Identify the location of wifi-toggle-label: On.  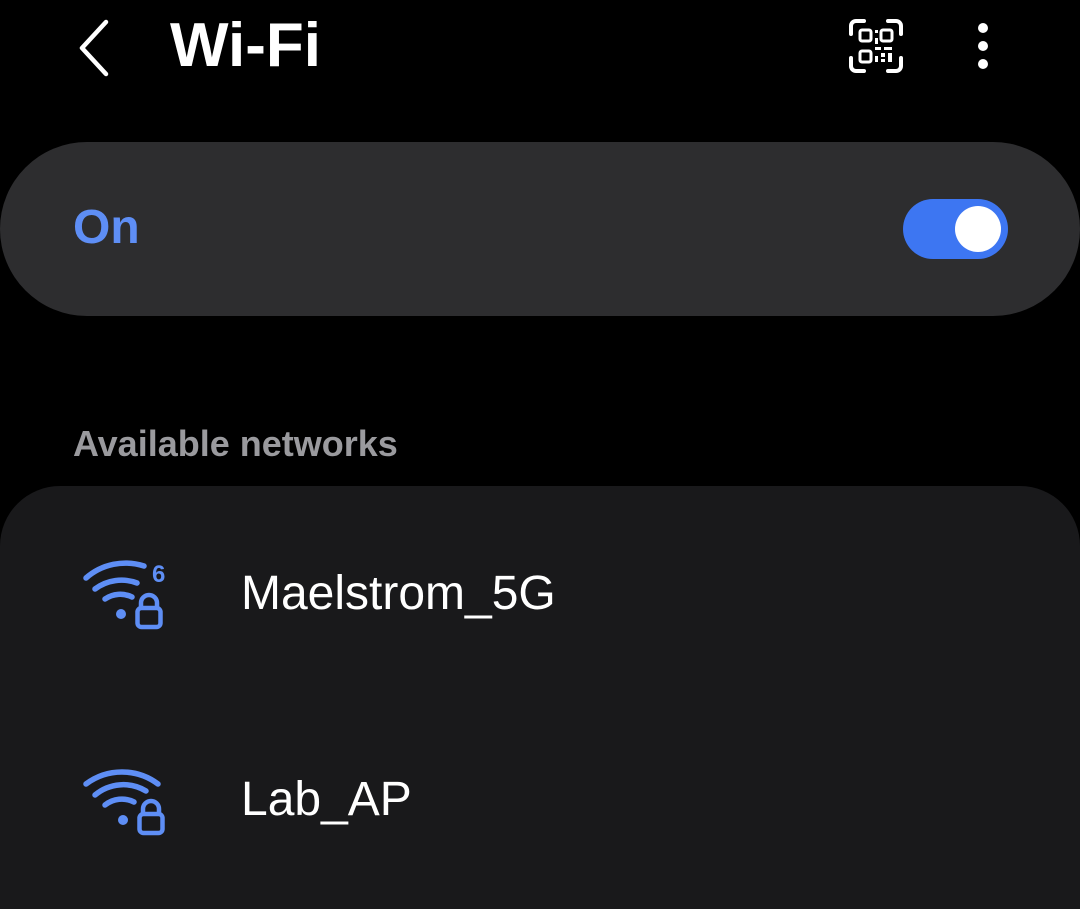
(106, 227).